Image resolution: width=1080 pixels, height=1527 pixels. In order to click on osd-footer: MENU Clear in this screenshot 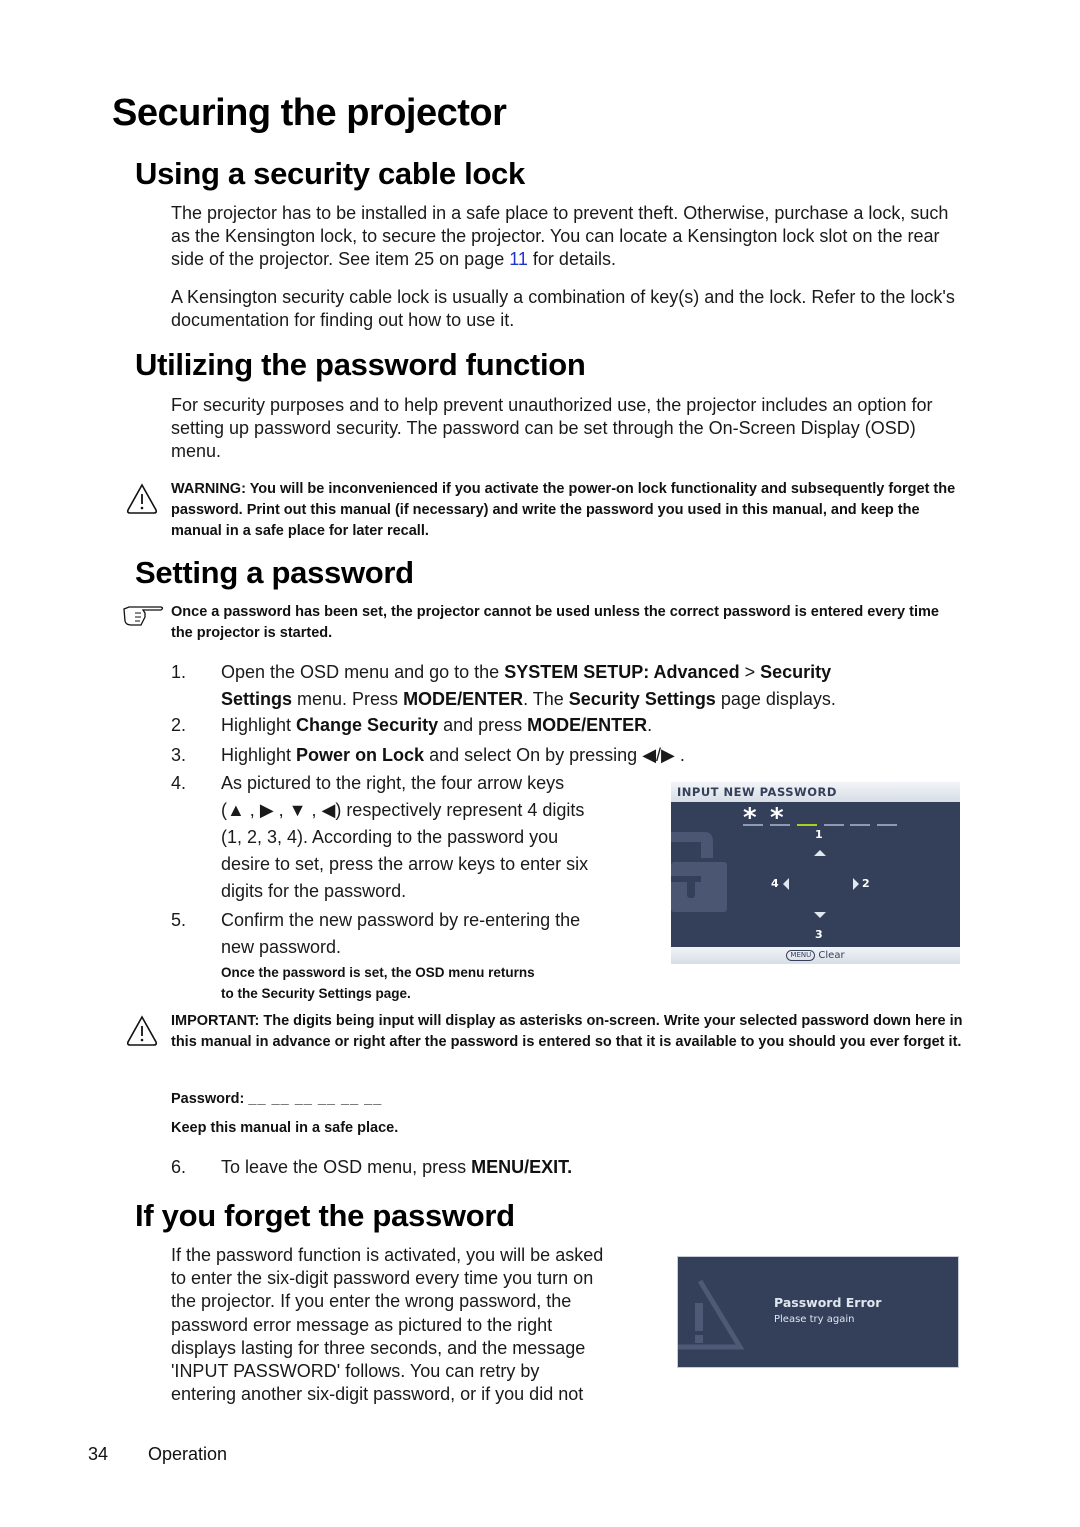, I will do `click(815, 955)`.